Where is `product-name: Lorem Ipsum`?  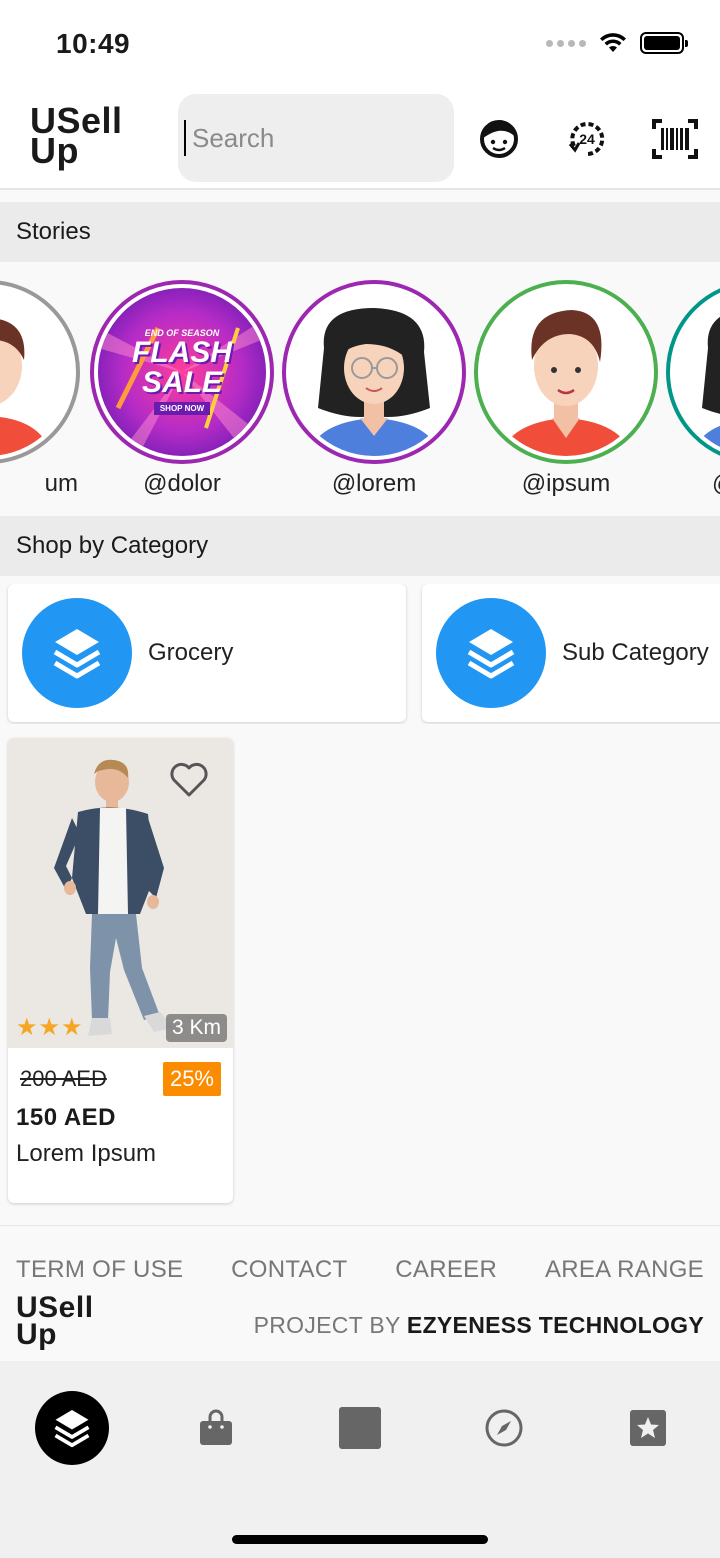 product-name: Lorem Ipsum is located at coordinates (86, 1153).